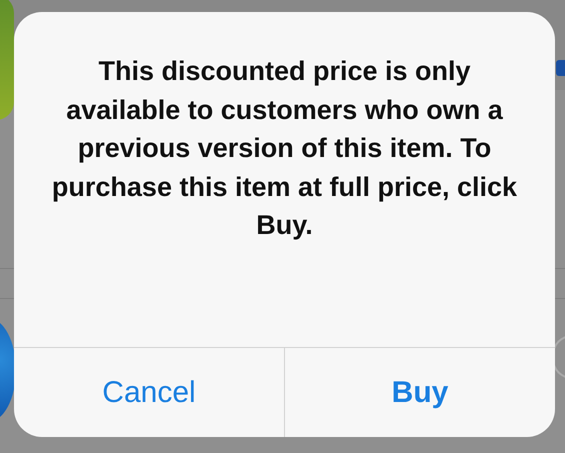 Image resolution: width=565 pixels, height=453 pixels. What do you see at coordinates (560, 68) in the screenshot?
I see `button-edge` at bounding box center [560, 68].